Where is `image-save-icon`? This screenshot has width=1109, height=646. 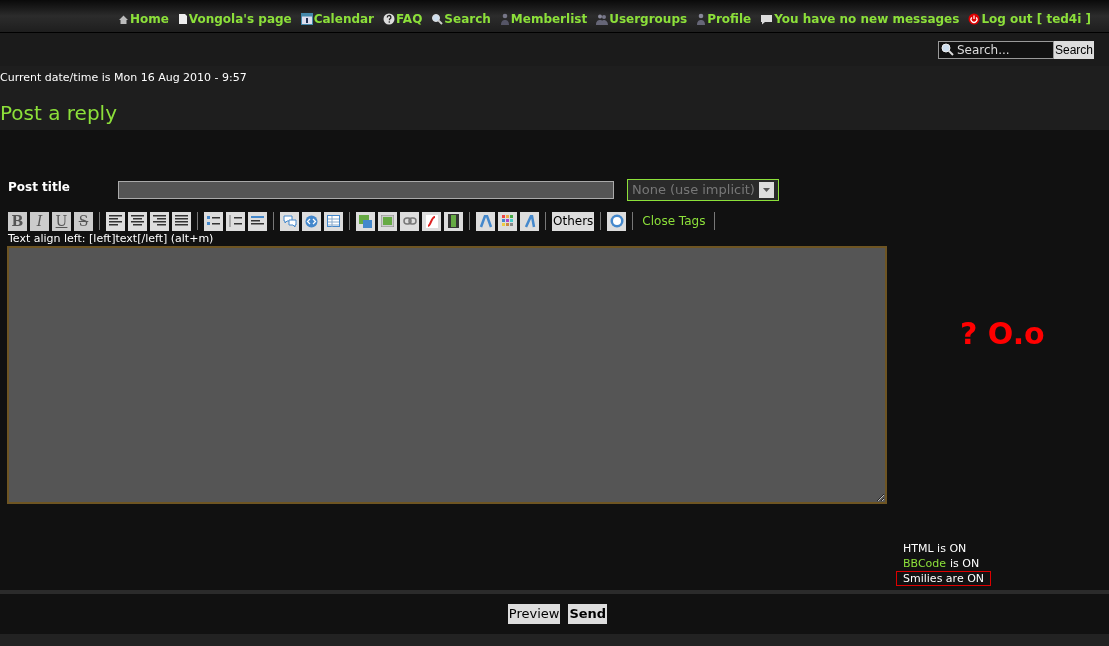 image-save-icon is located at coordinates (365, 221).